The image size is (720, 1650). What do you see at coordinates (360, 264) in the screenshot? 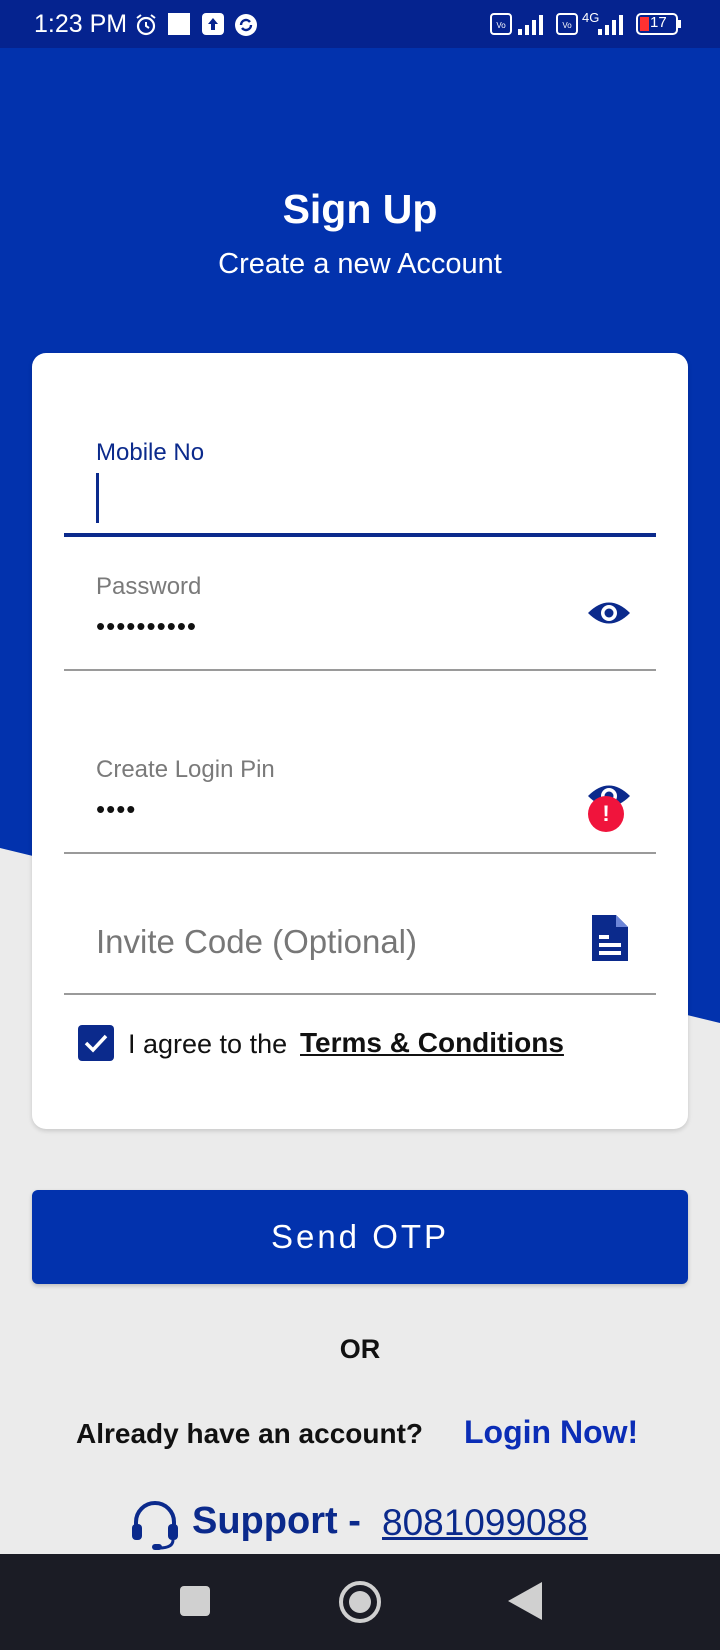
I see `page-subtitle: Create a new Account` at bounding box center [360, 264].